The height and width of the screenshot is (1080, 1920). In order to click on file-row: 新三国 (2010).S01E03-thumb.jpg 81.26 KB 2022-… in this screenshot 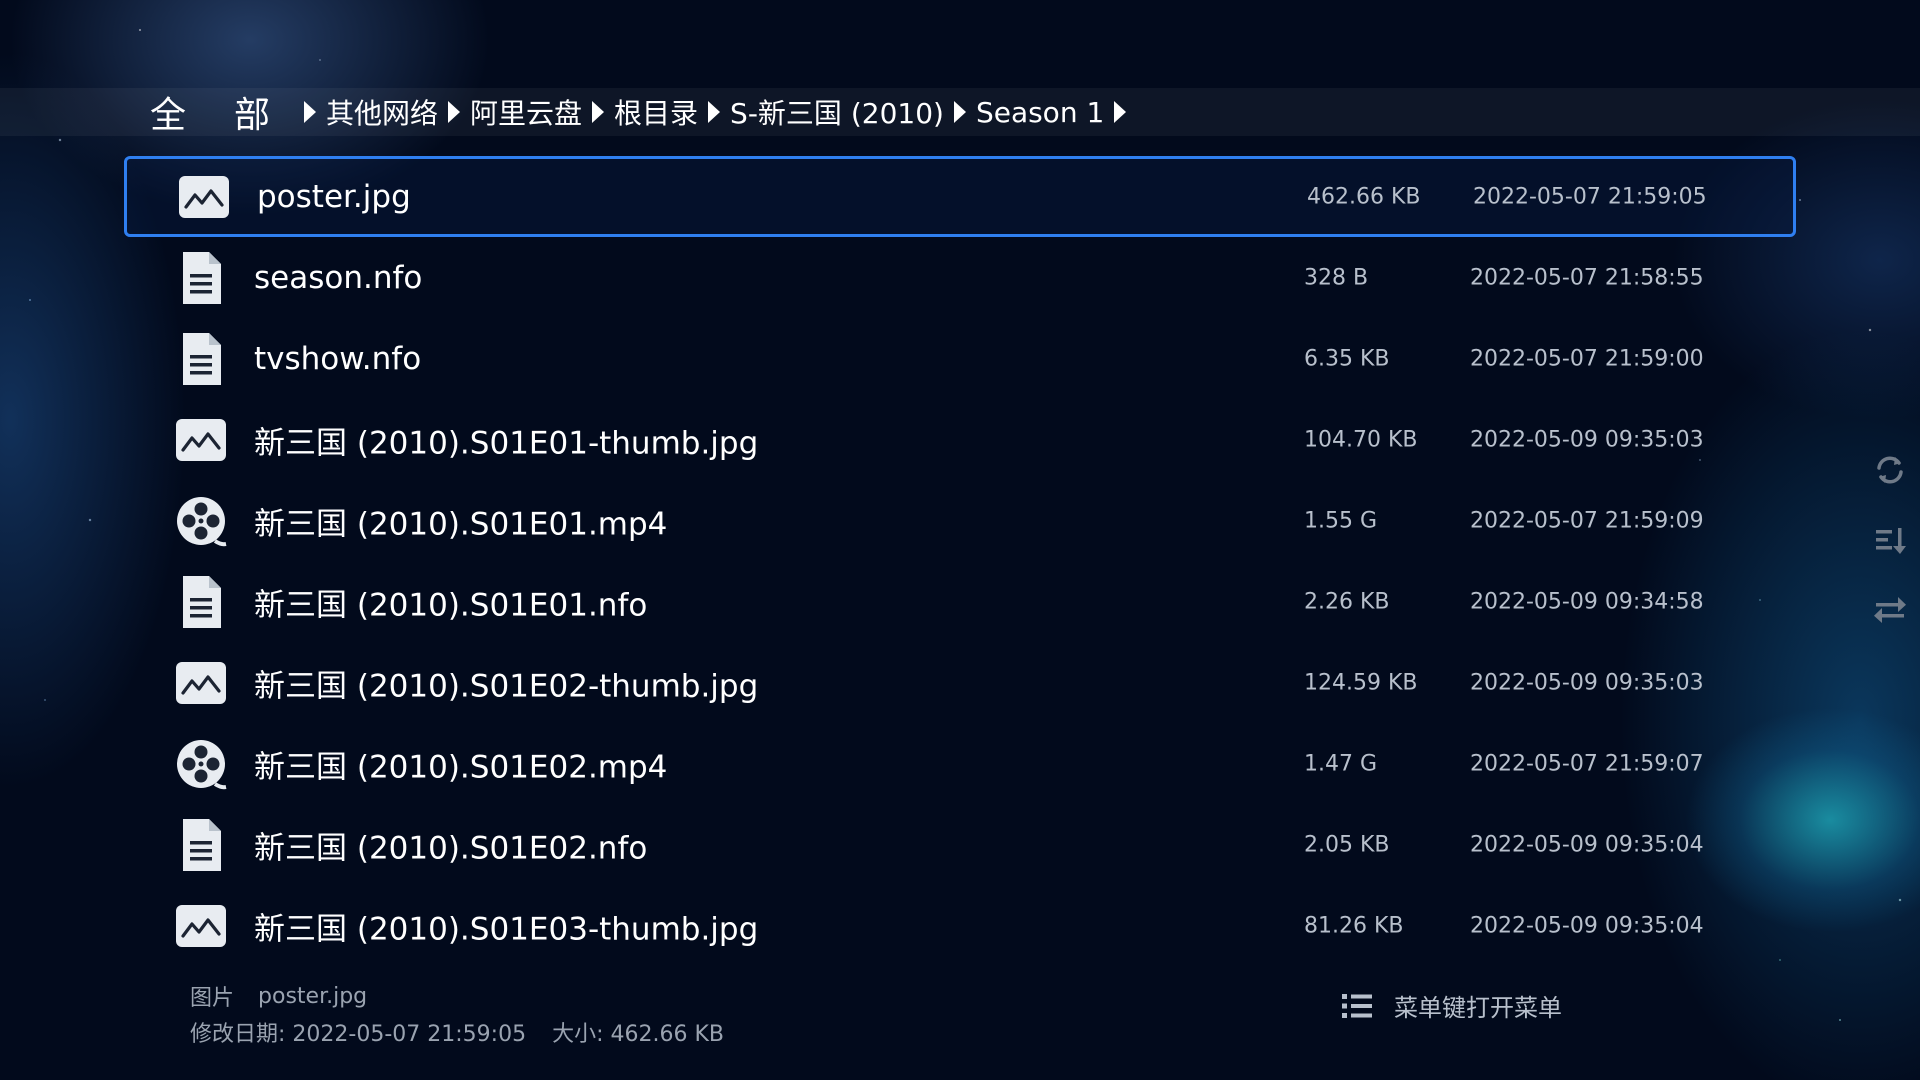, I will do `click(960, 925)`.